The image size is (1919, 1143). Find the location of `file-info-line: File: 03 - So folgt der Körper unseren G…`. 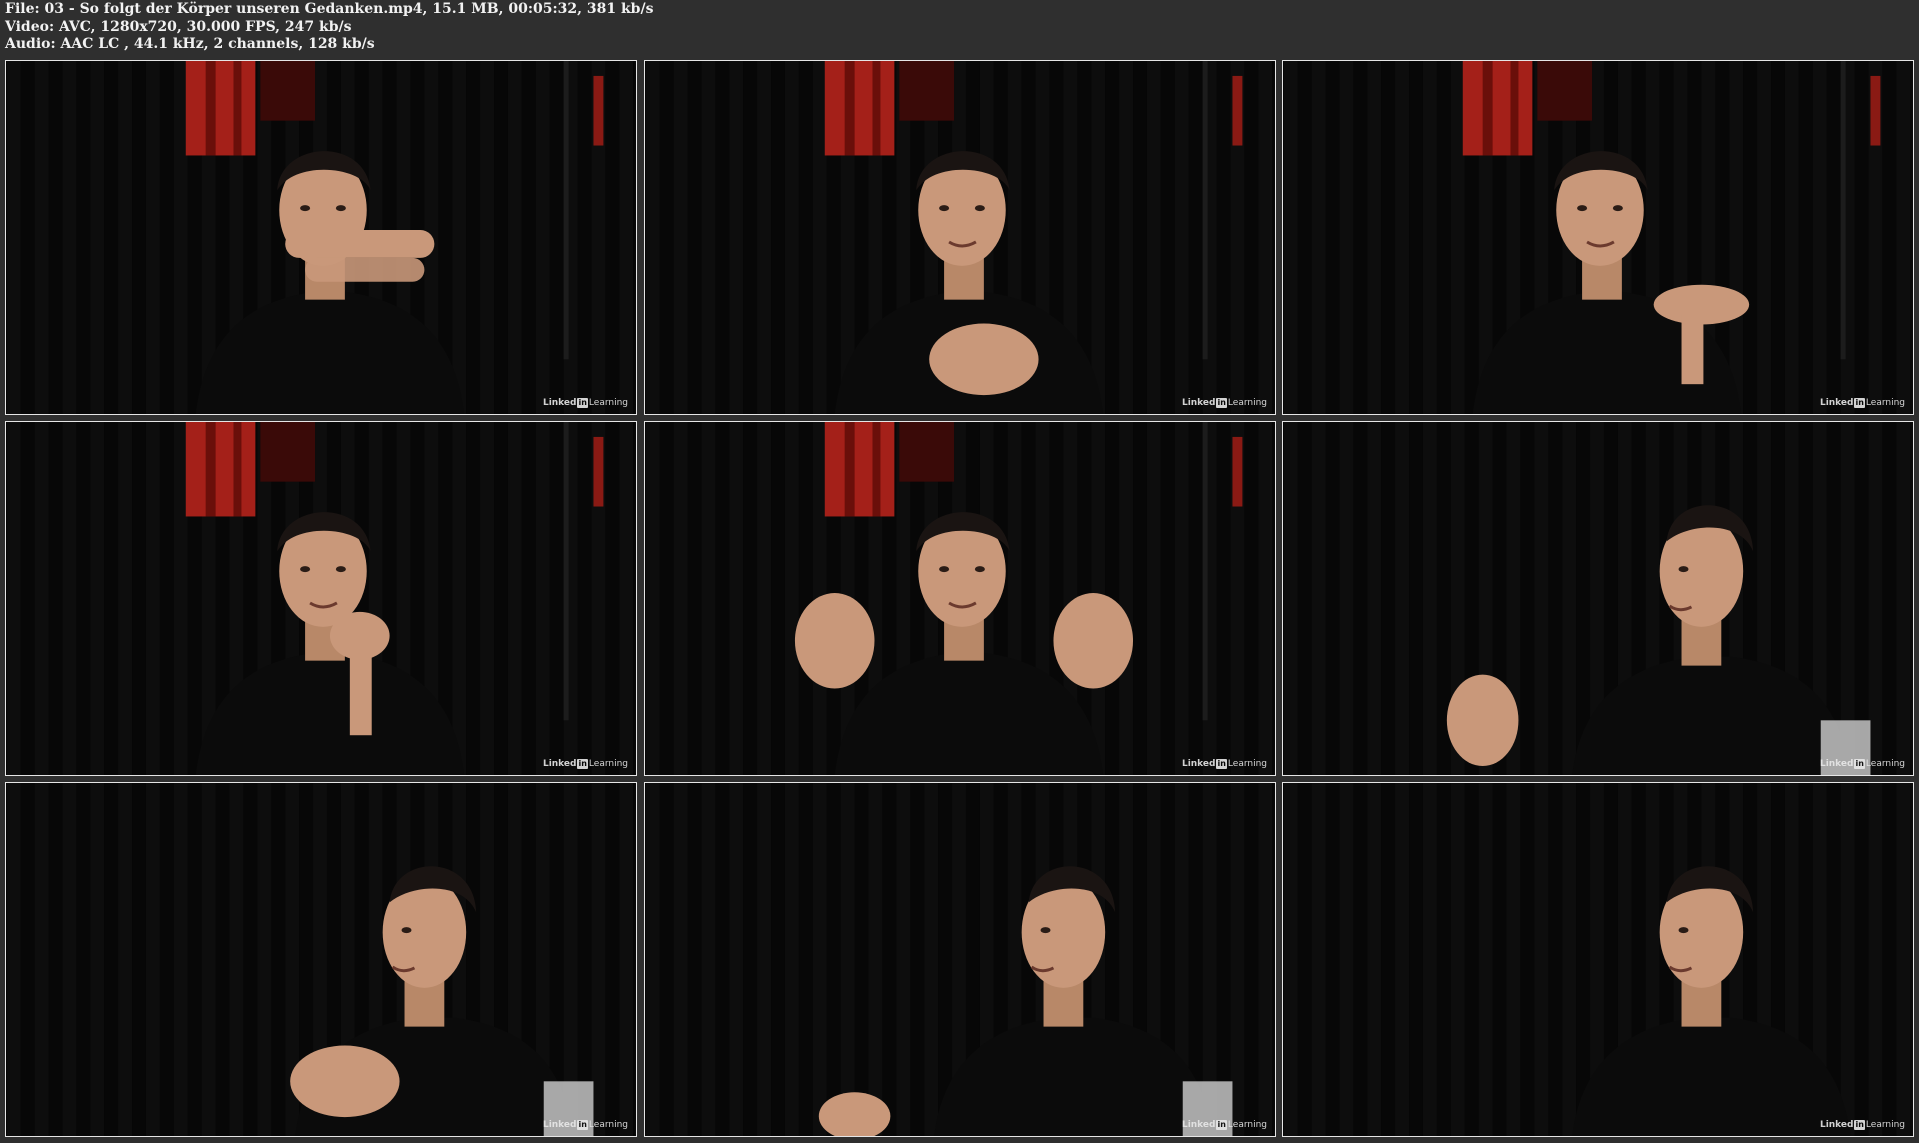

file-info-line: File: 03 - So folgt der Körper unseren G… is located at coordinates (329, 9).